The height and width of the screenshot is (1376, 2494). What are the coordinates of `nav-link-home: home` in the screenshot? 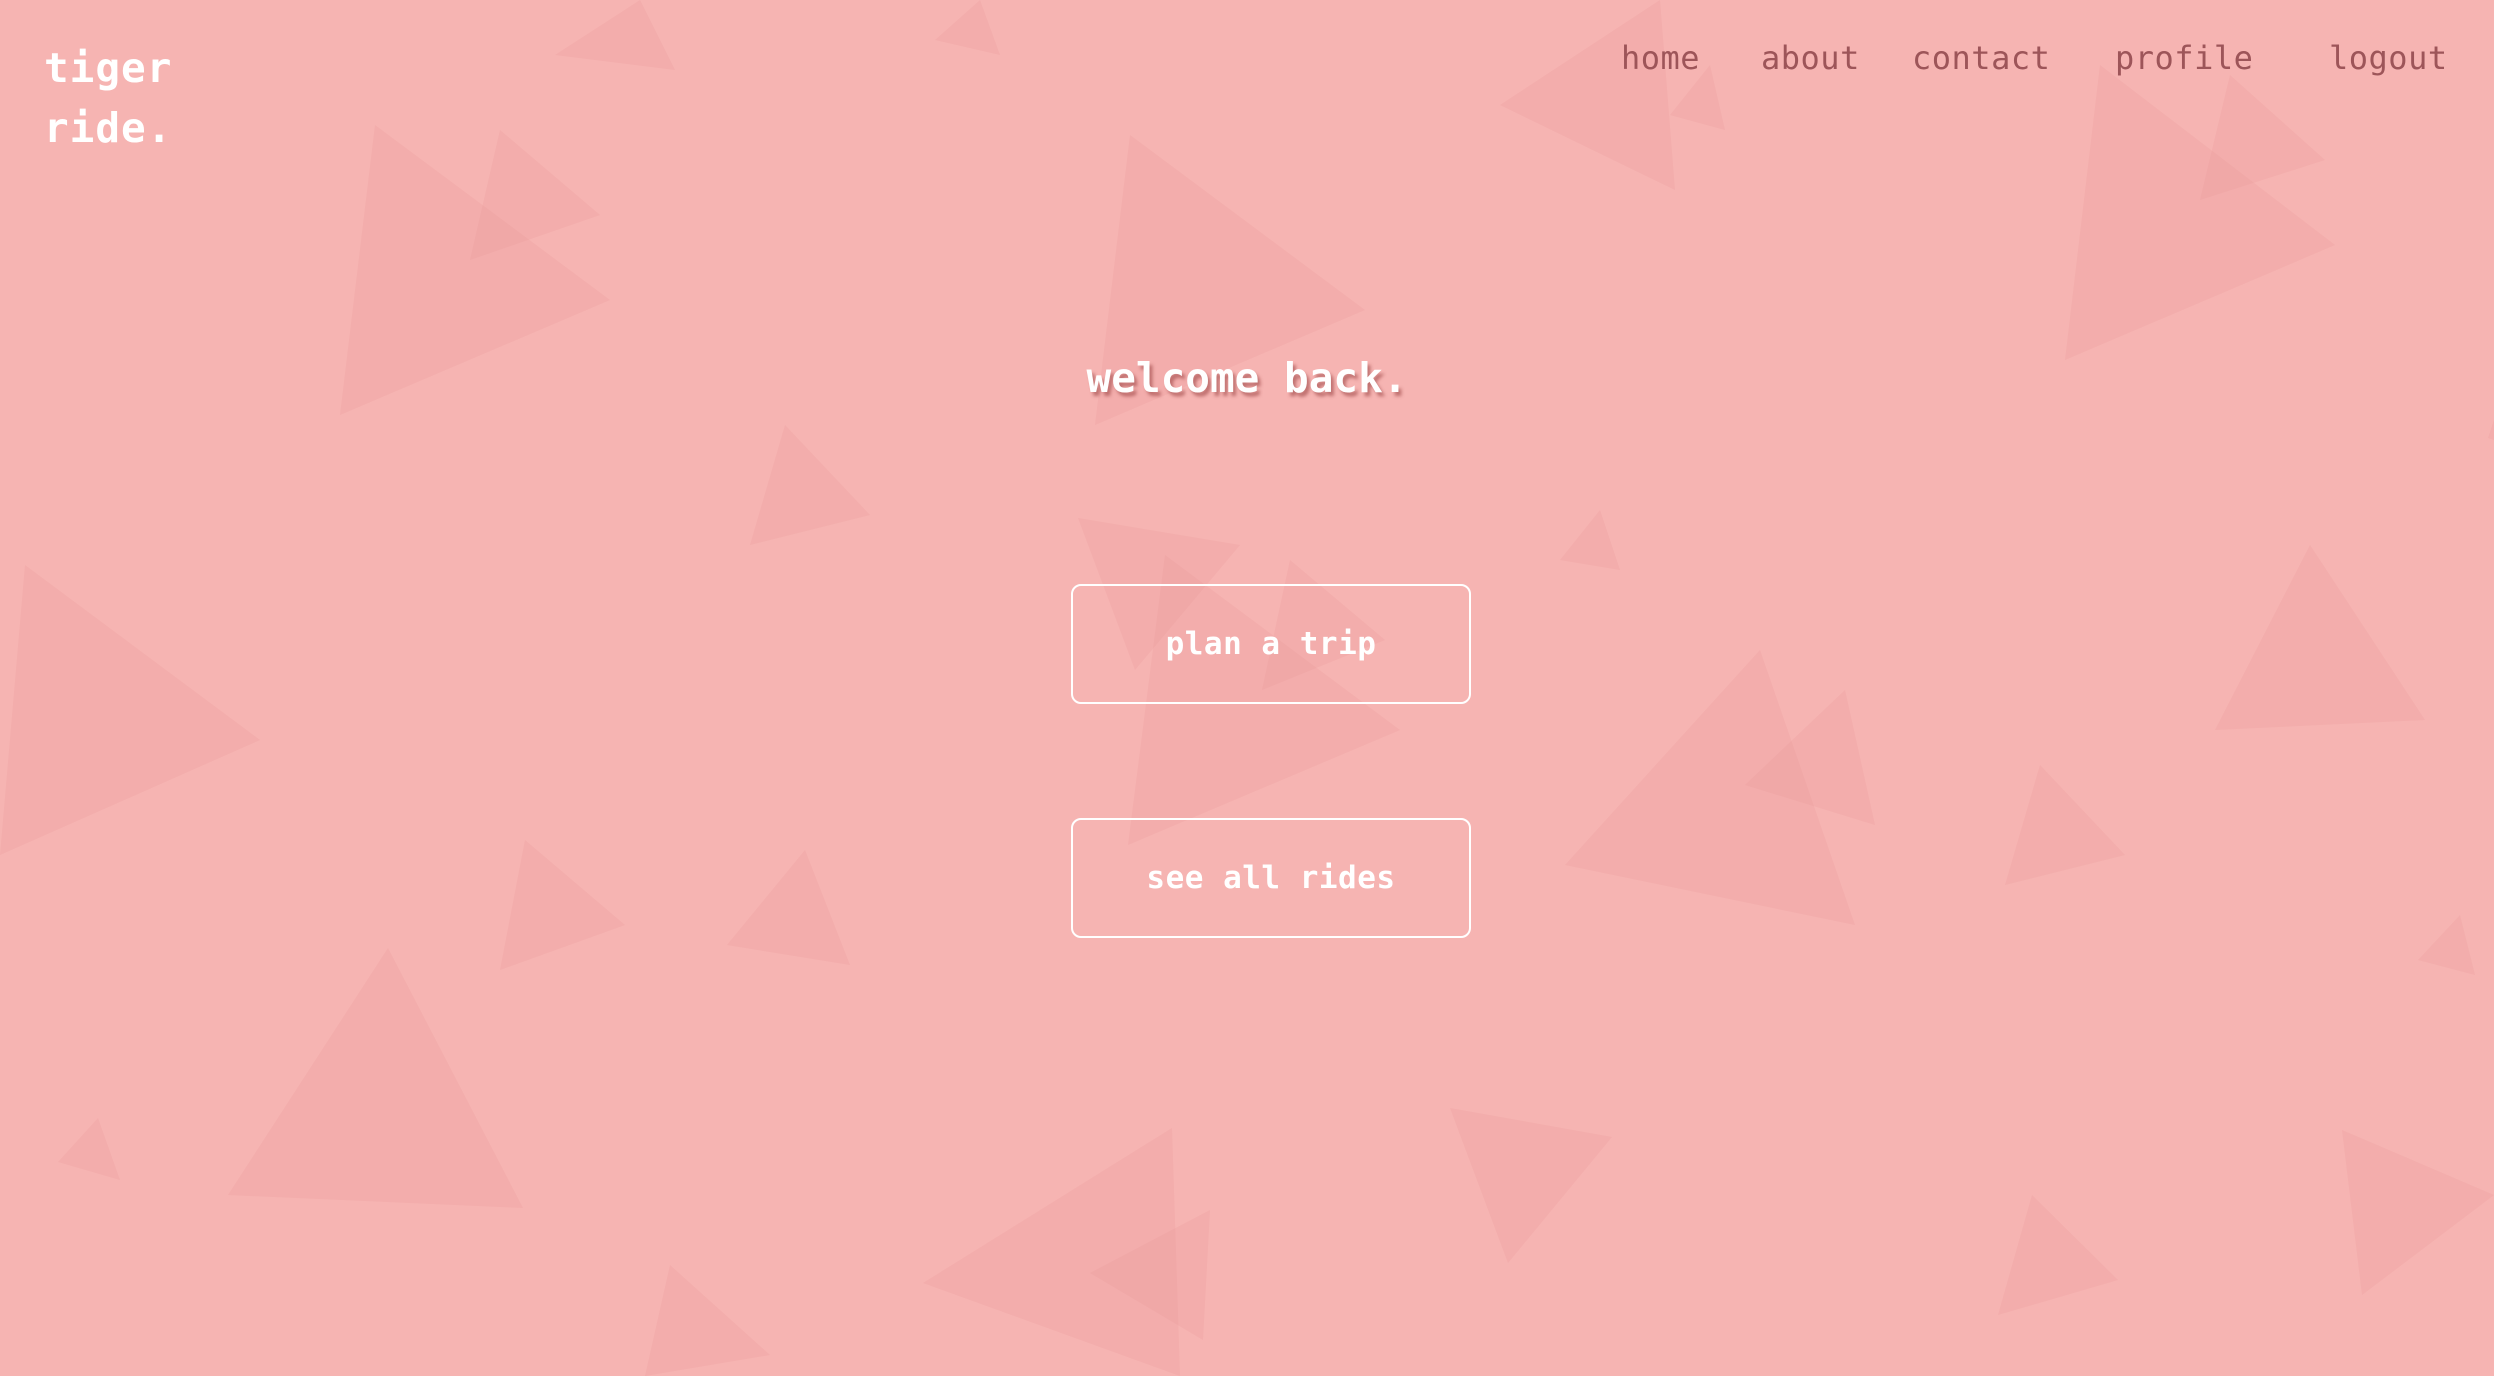 It's located at (1660, 58).